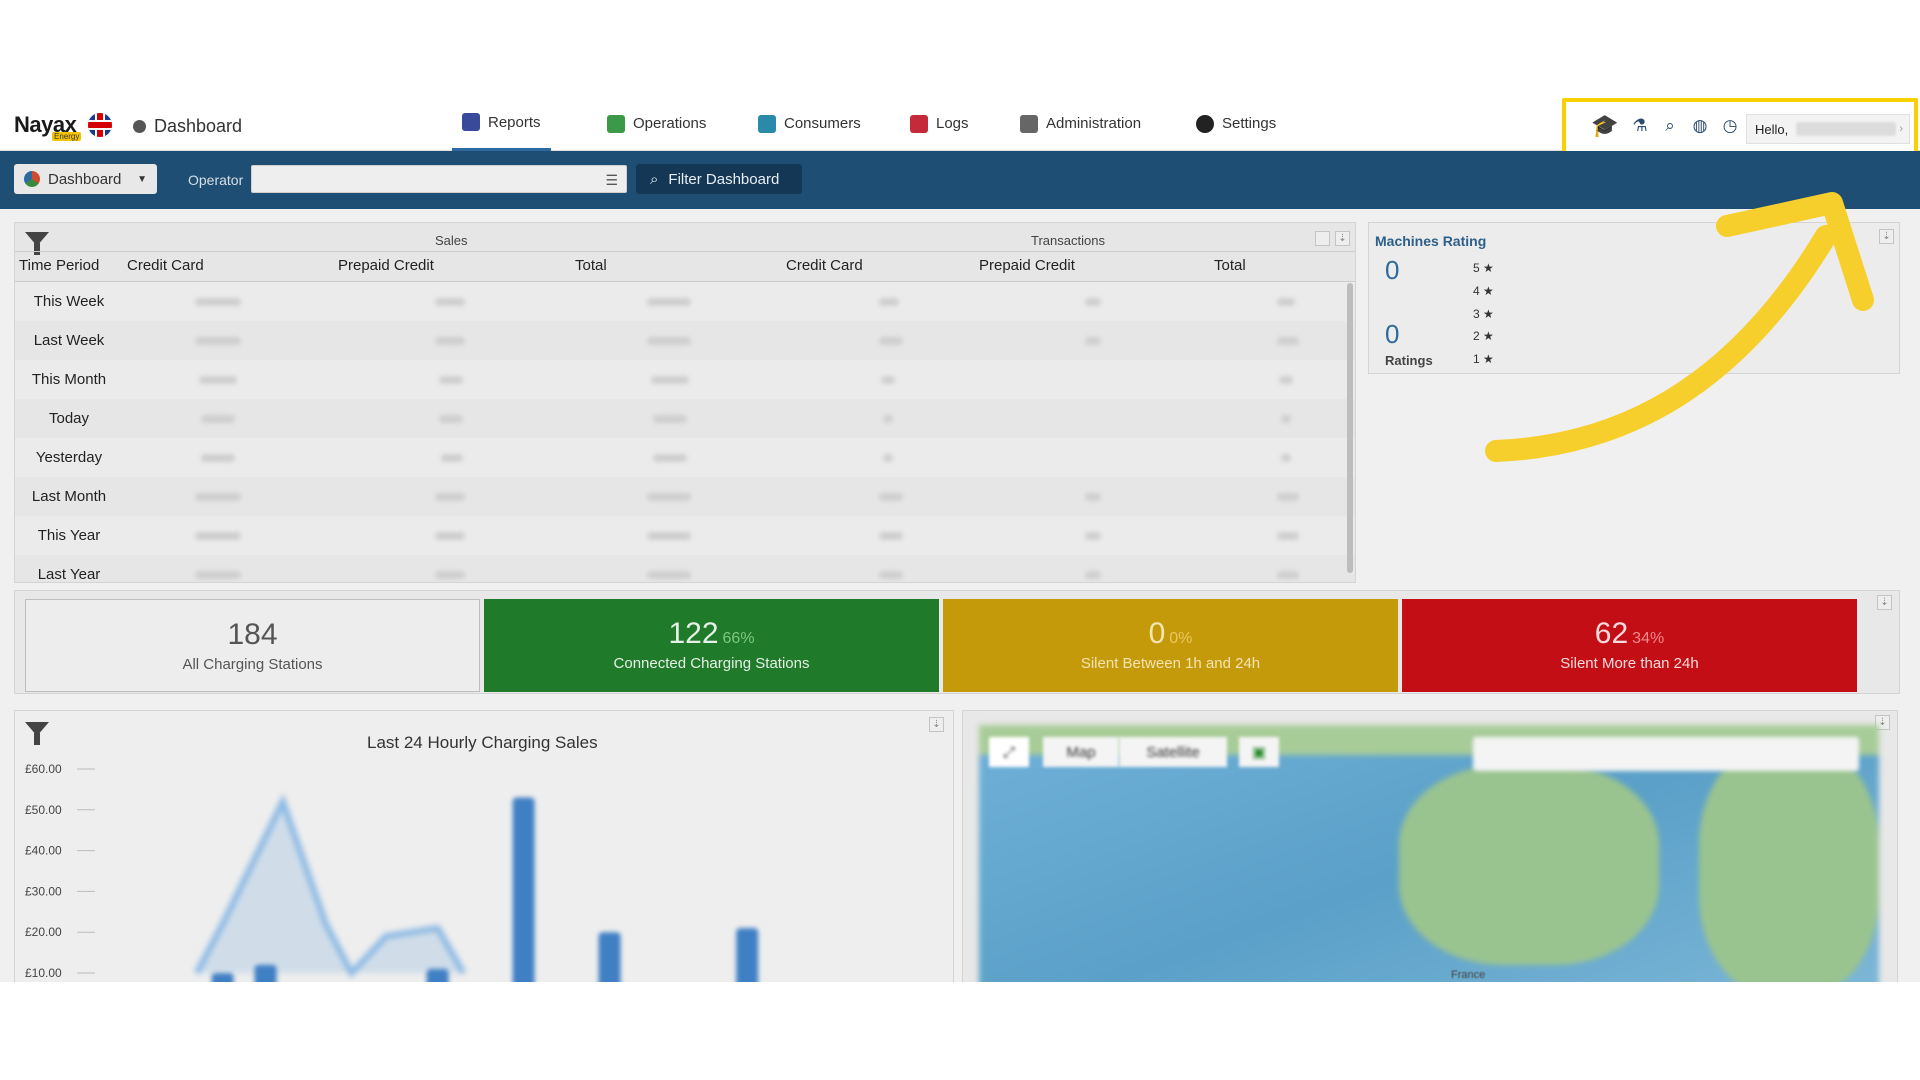 The height and width of the screenshot is (1080, 1920). I want to click on globe-icon: ◍, so click(1700, 126).